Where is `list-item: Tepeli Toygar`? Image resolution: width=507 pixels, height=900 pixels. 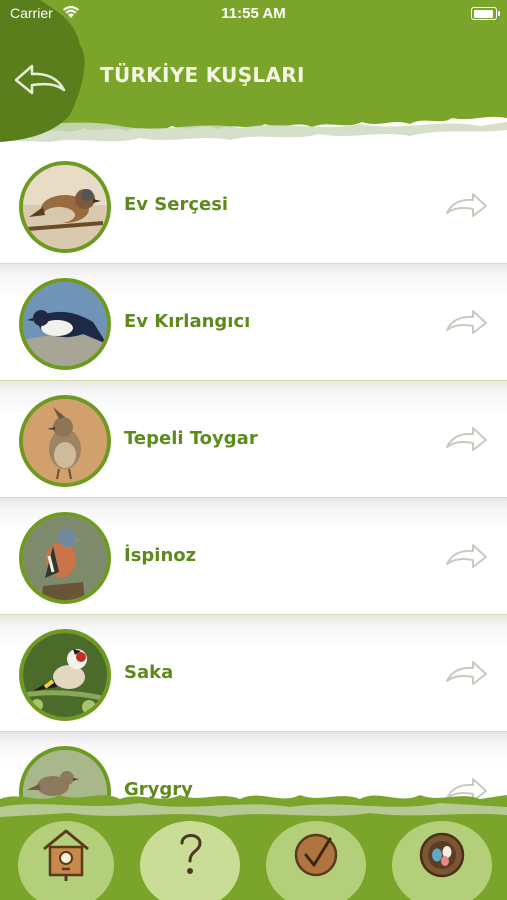
list-item: Tepeli Toygar is located at coordinates (253, 439).